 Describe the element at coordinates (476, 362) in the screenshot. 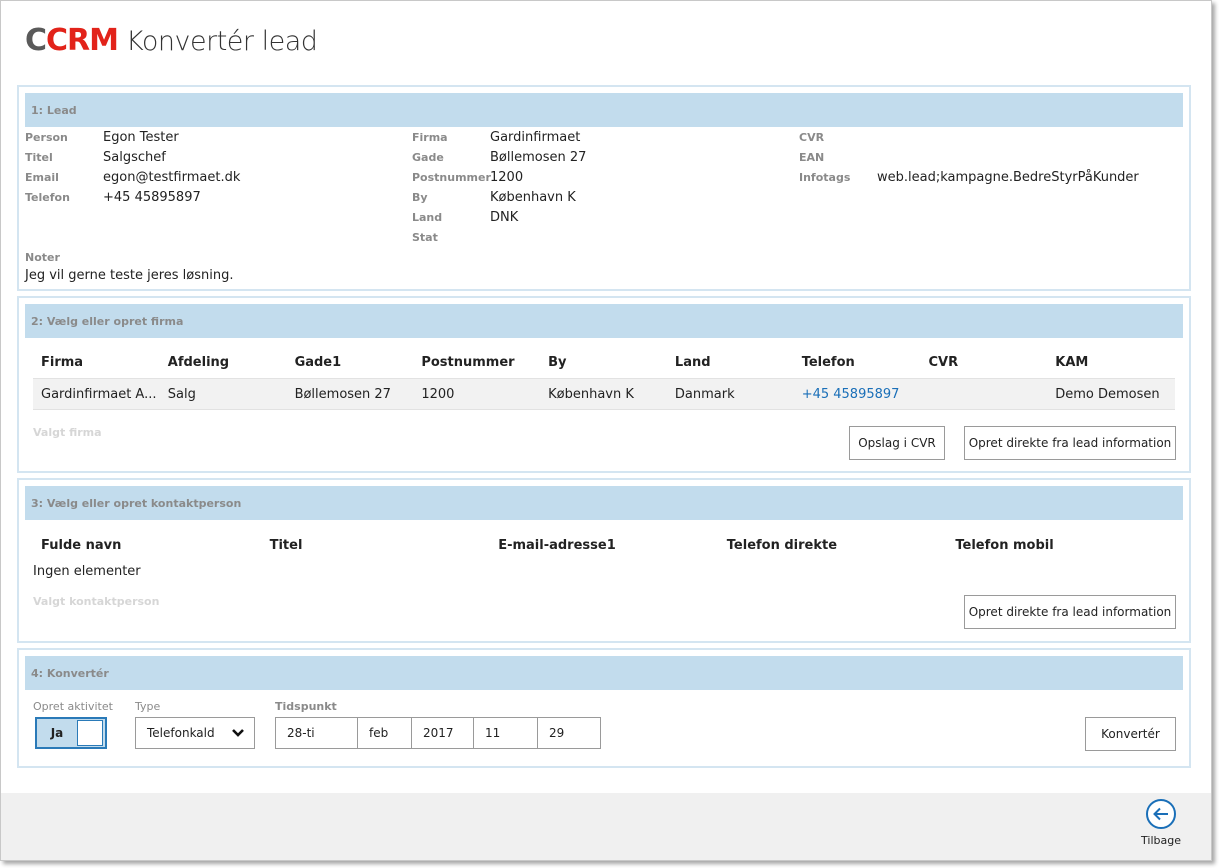

I see `column-header: Postnummer` at that location.